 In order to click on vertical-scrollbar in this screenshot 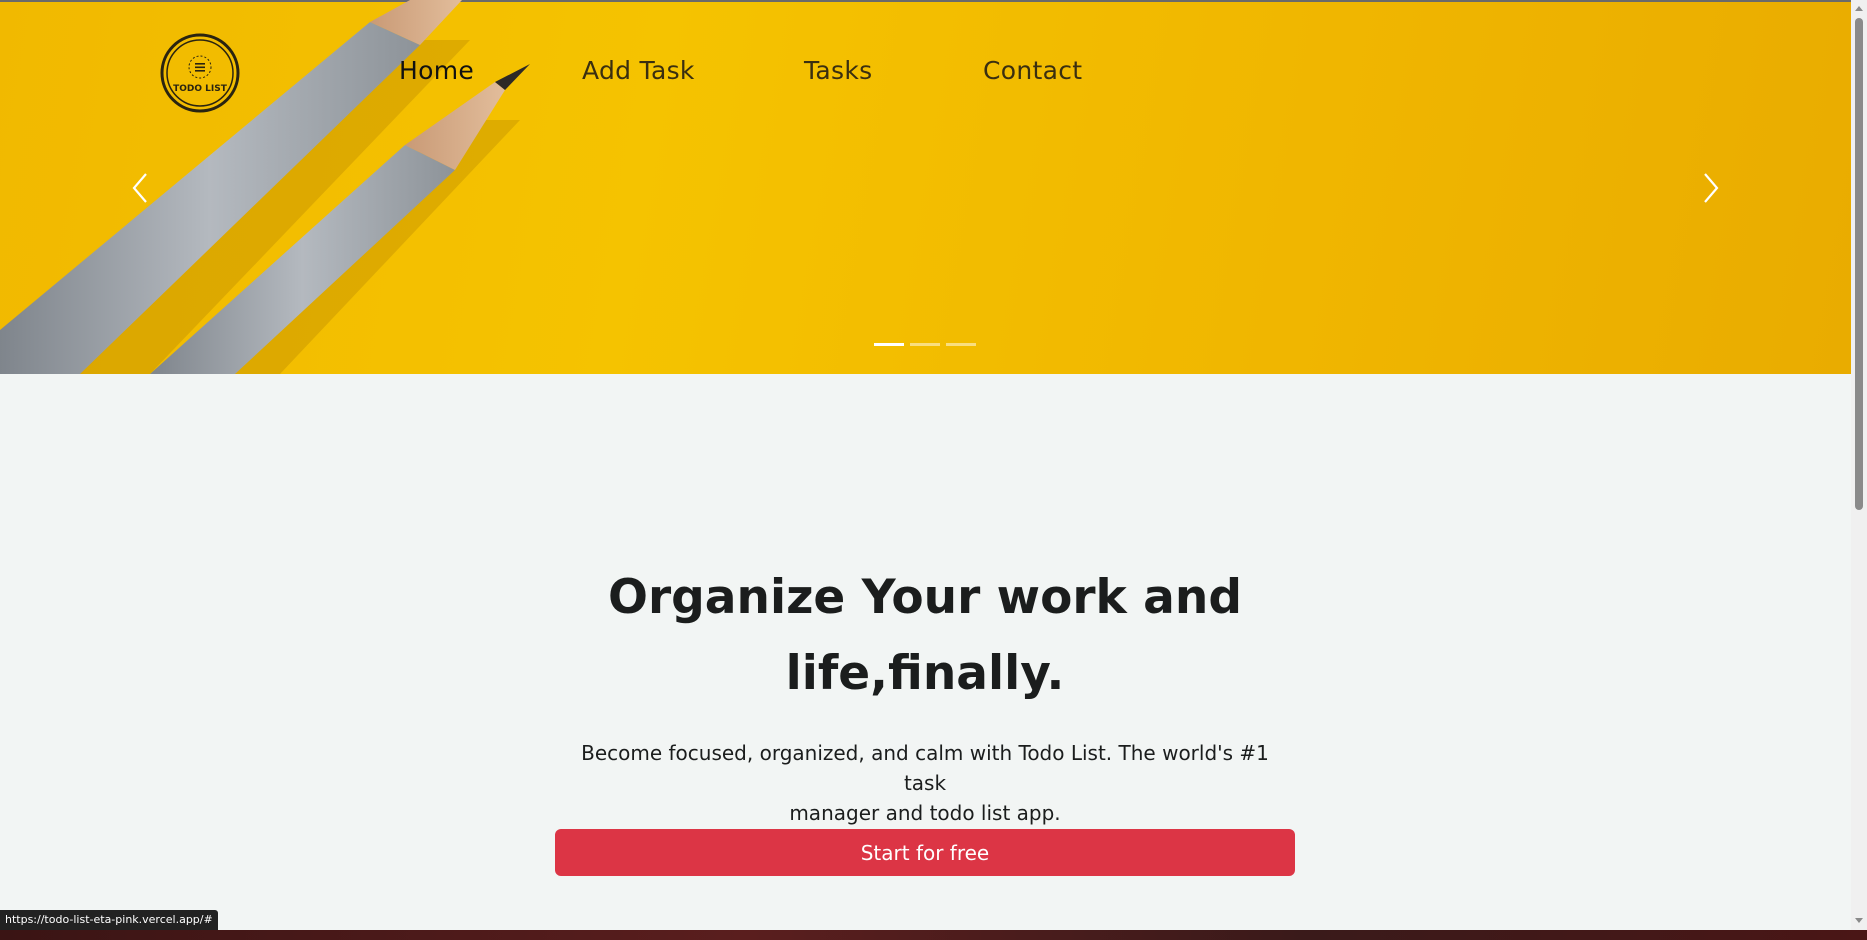, I will do `click(1859, 465)`.